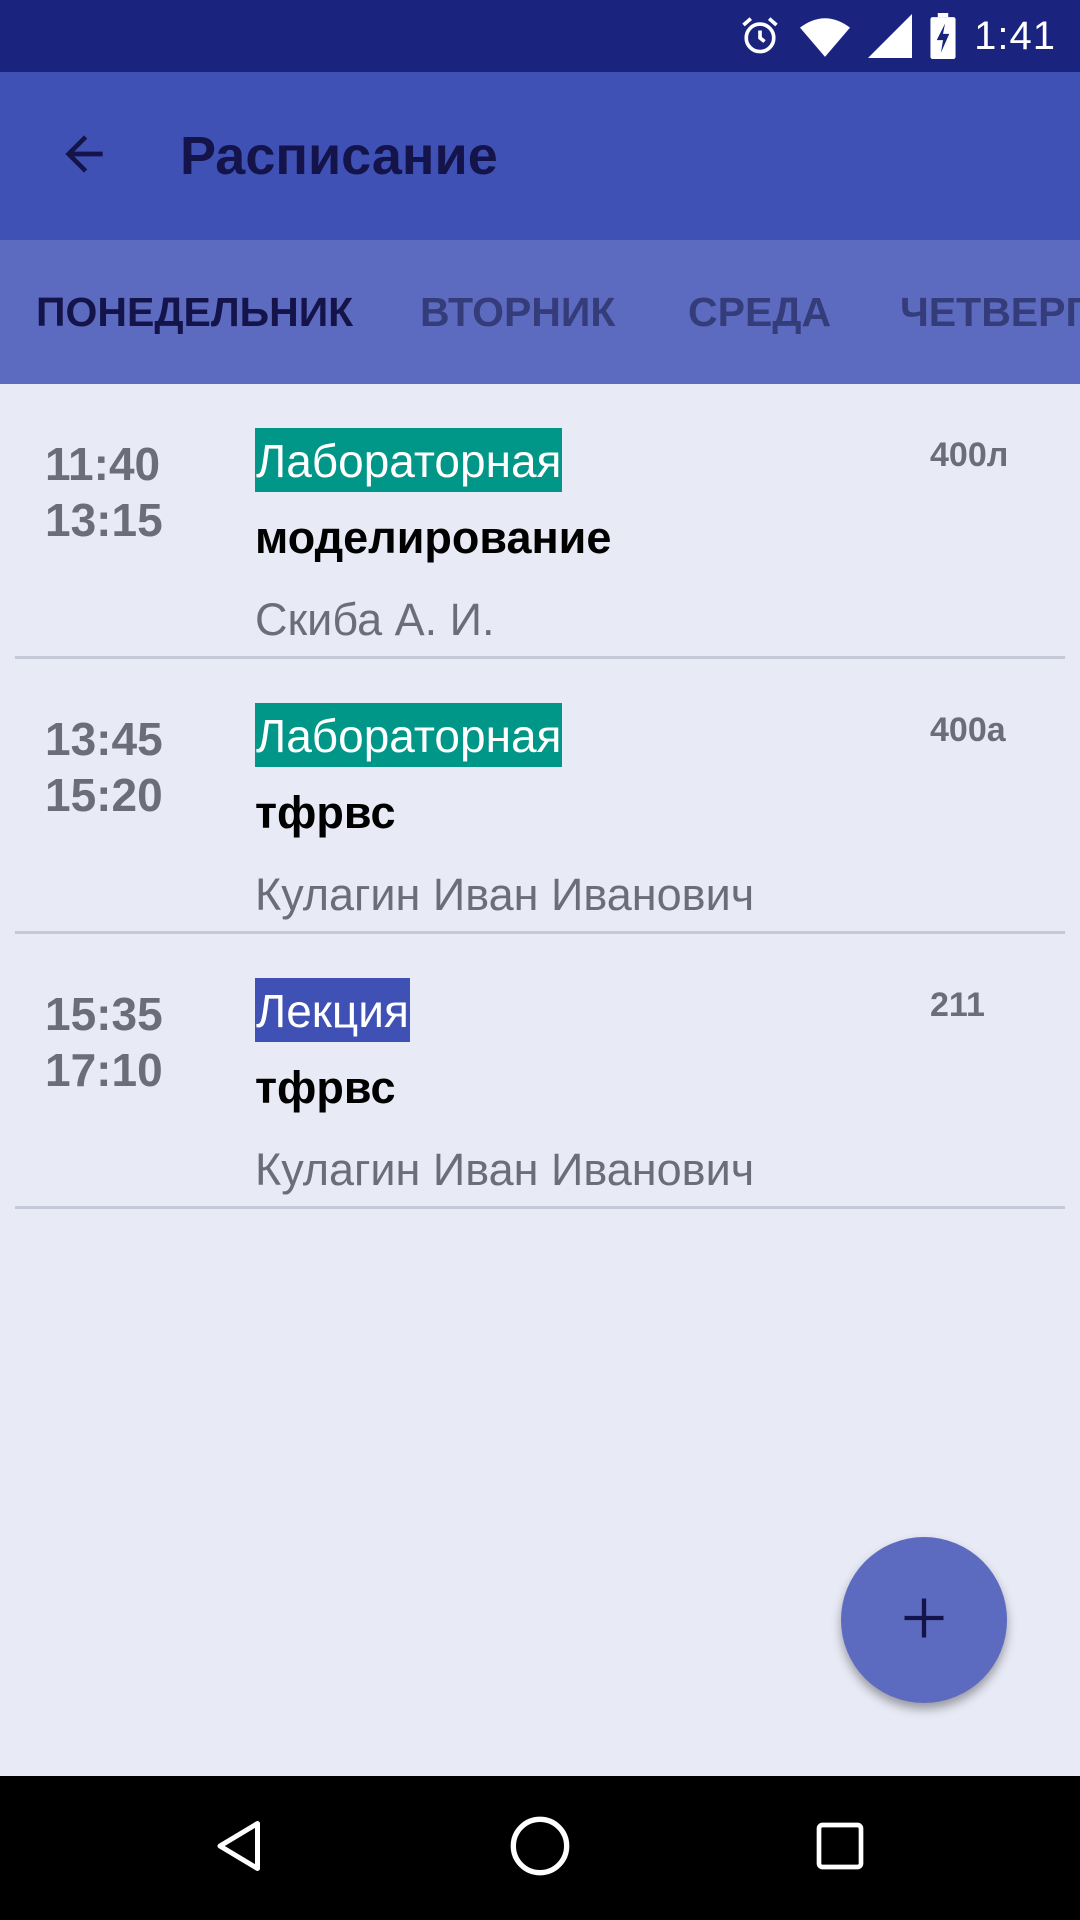  What do you see at coordinates (760, 36) in the screenshot?
I see `alarm-icon` at bounding box center [760, 36].